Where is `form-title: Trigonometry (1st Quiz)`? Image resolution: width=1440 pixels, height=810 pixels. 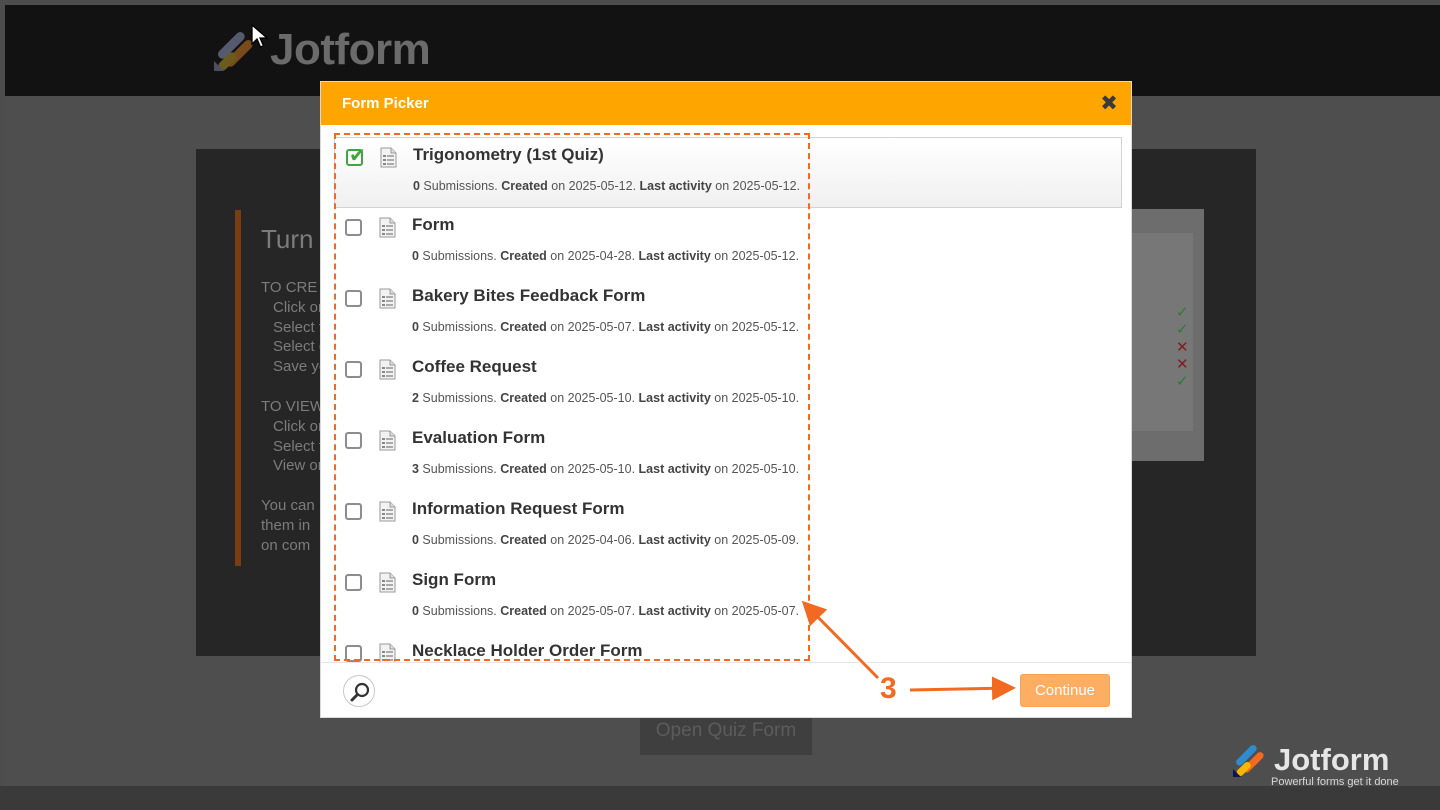 form-title: Trigonometry (1st Quiz) is located at coordinates (508, 154).